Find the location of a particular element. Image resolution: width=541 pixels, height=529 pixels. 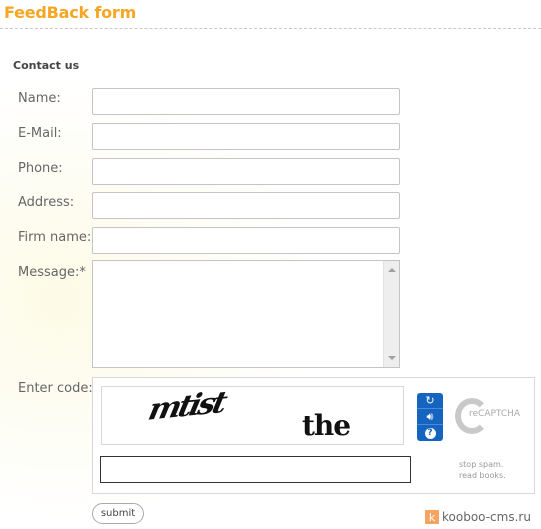

address-label: Address: is located at coordinates (46, 202).